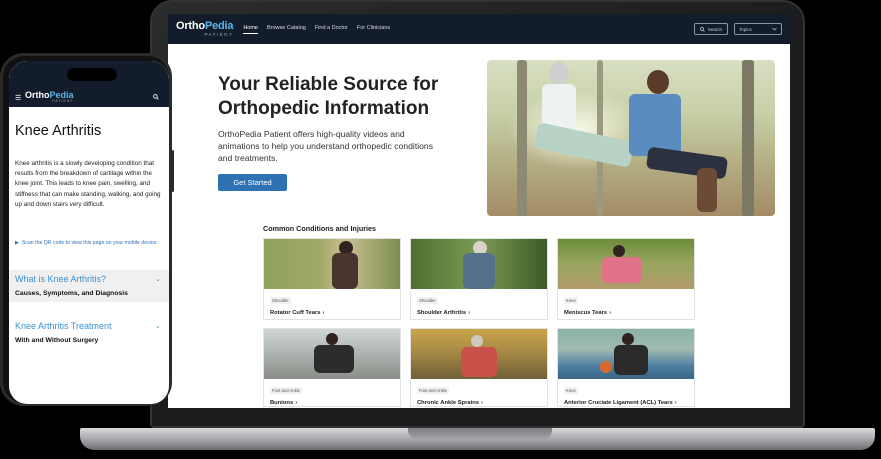 This screenshot has height=459, width=881. What do you see at coordinates (18, 98) in the screenshot?
I see `hamburger-menu-icon: ☰` at bounding box center [18, 98].